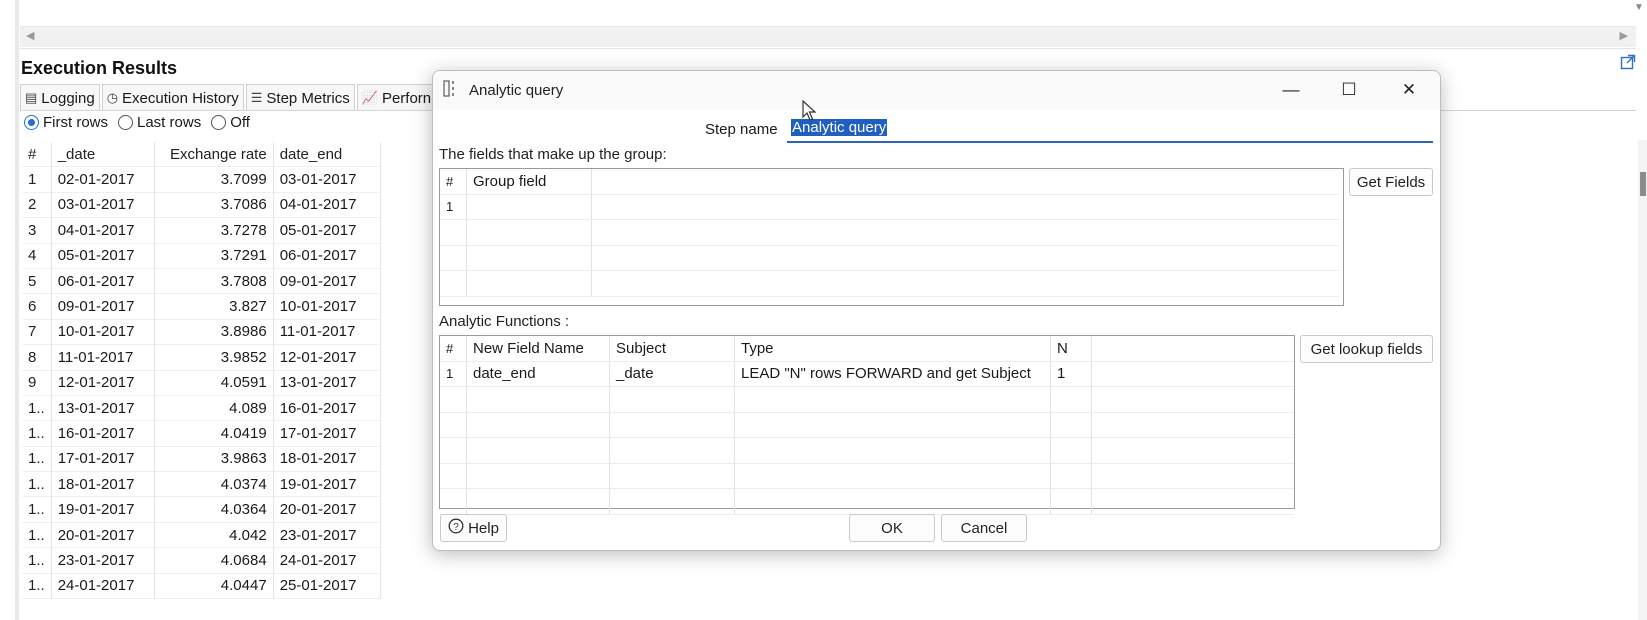 The width and height of the screenshot is (1647, 620). What do you see at coordinates (201, 535) in the screenshot?
I see `table-row: 1.. 20-01-2017 4.042 23-01-2017` at bounding box center [201, 535].